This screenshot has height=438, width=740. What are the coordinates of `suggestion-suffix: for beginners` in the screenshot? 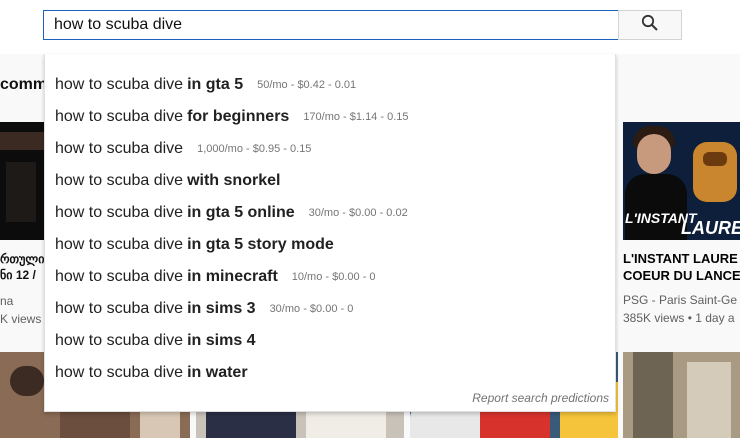 It's located at (238, 116).